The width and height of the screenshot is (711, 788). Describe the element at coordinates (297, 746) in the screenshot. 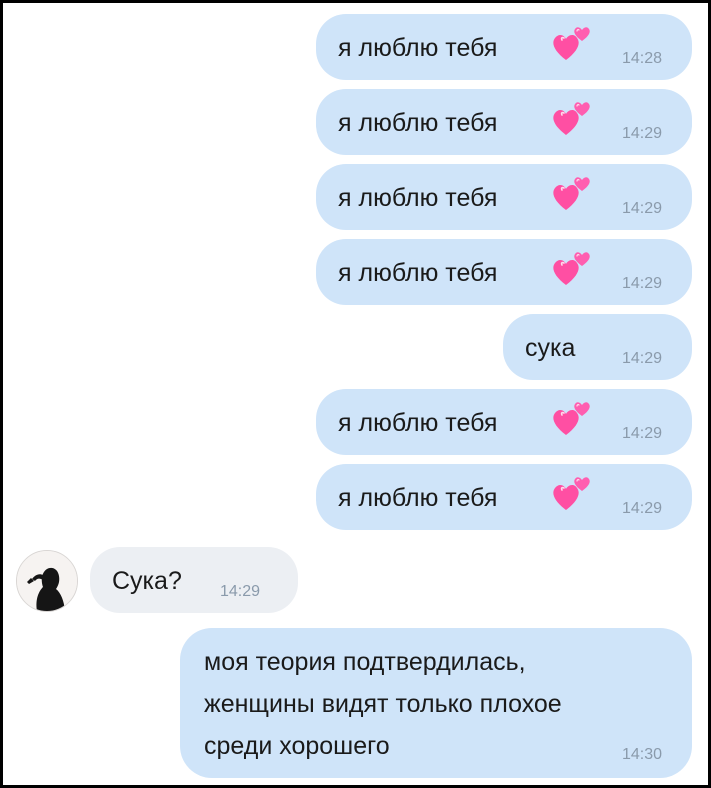

I see `message-text-line: среди хорошего` at that location.